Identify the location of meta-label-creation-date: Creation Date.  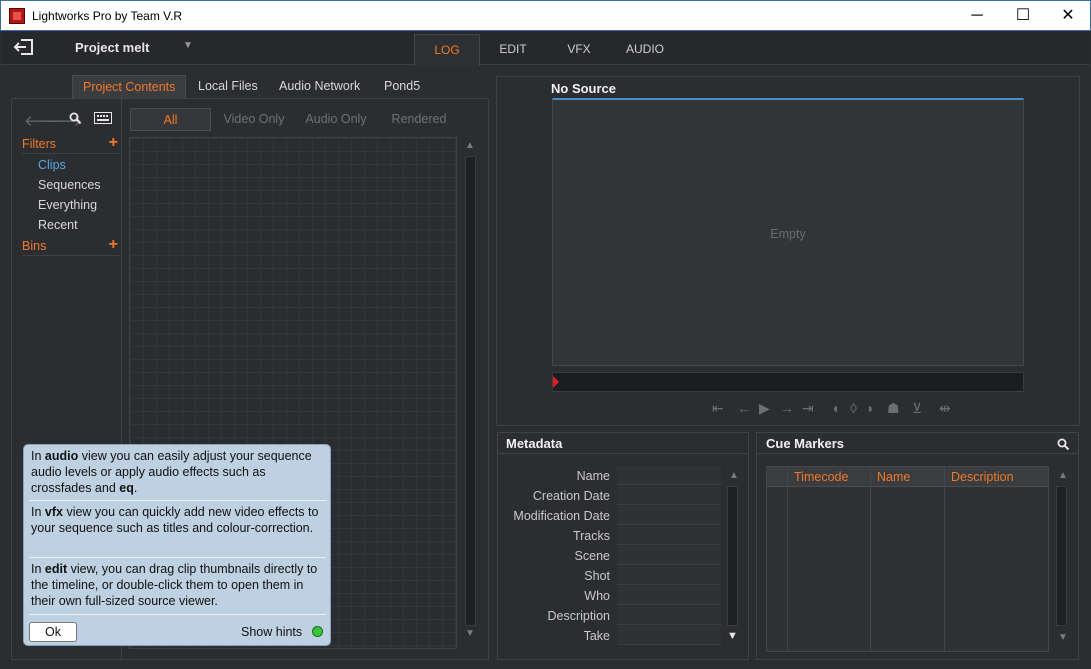
(571, 496).